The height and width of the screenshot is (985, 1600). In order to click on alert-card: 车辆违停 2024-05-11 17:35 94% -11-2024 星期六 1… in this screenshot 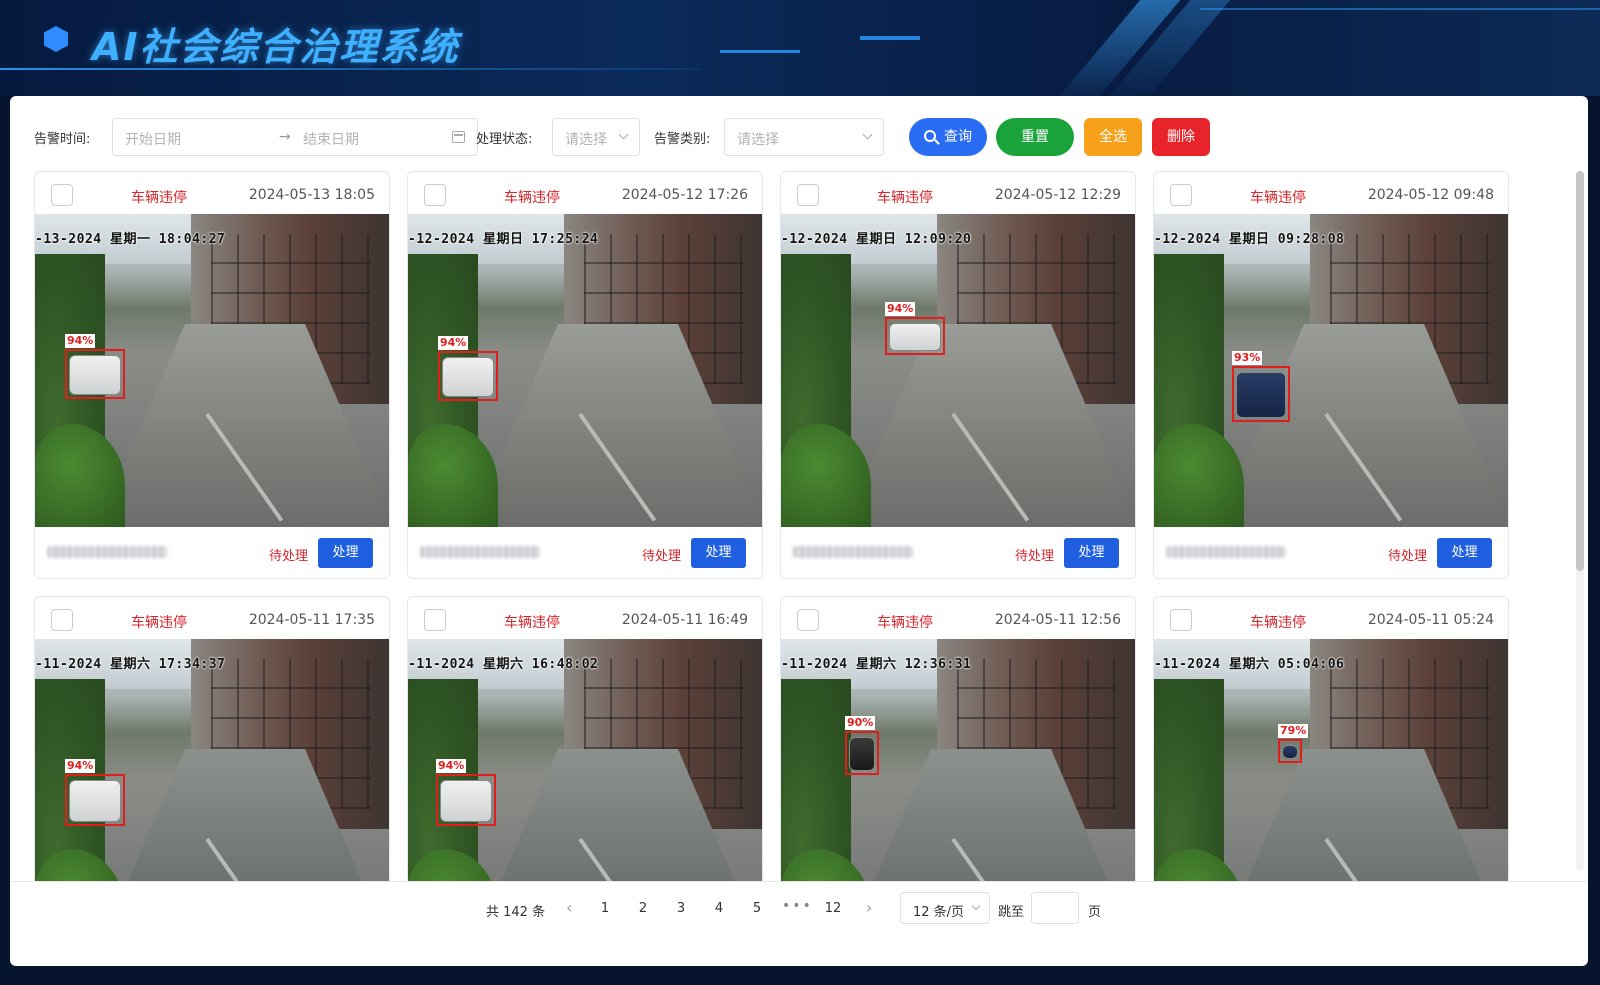, I will do `click(212, 738)`.